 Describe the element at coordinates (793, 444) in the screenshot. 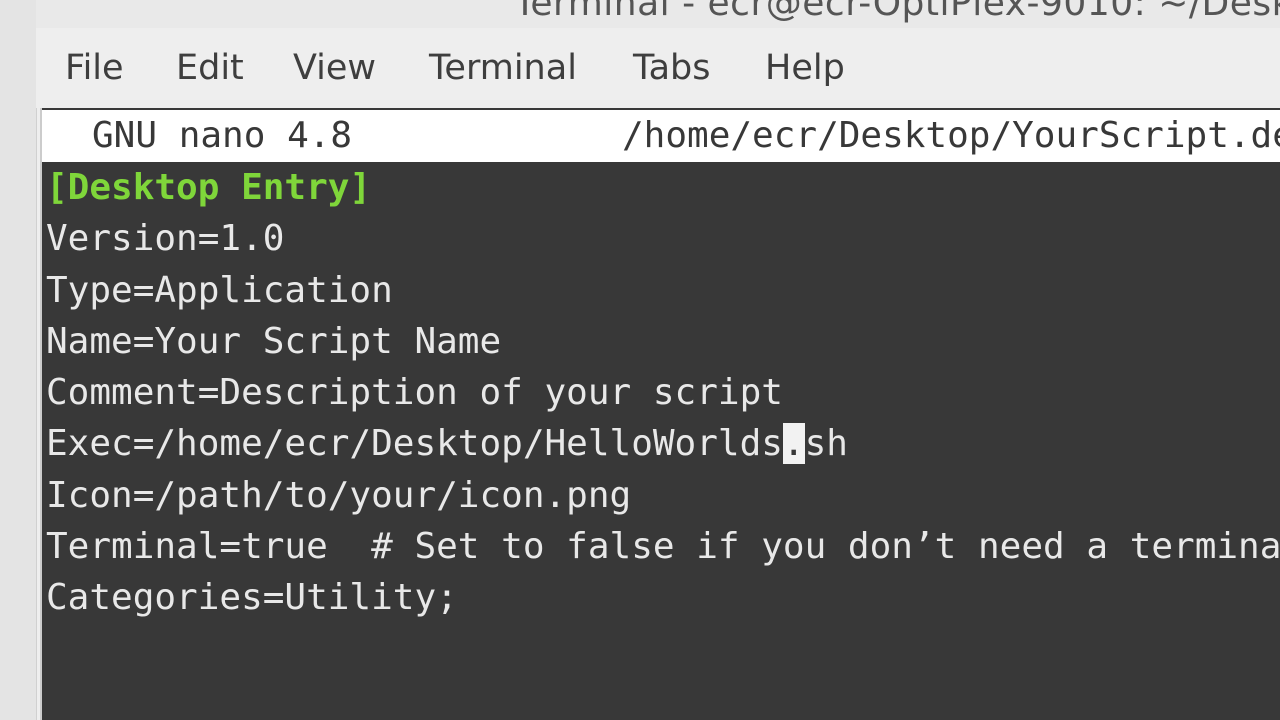

I see `text-cursor: .` at that location.